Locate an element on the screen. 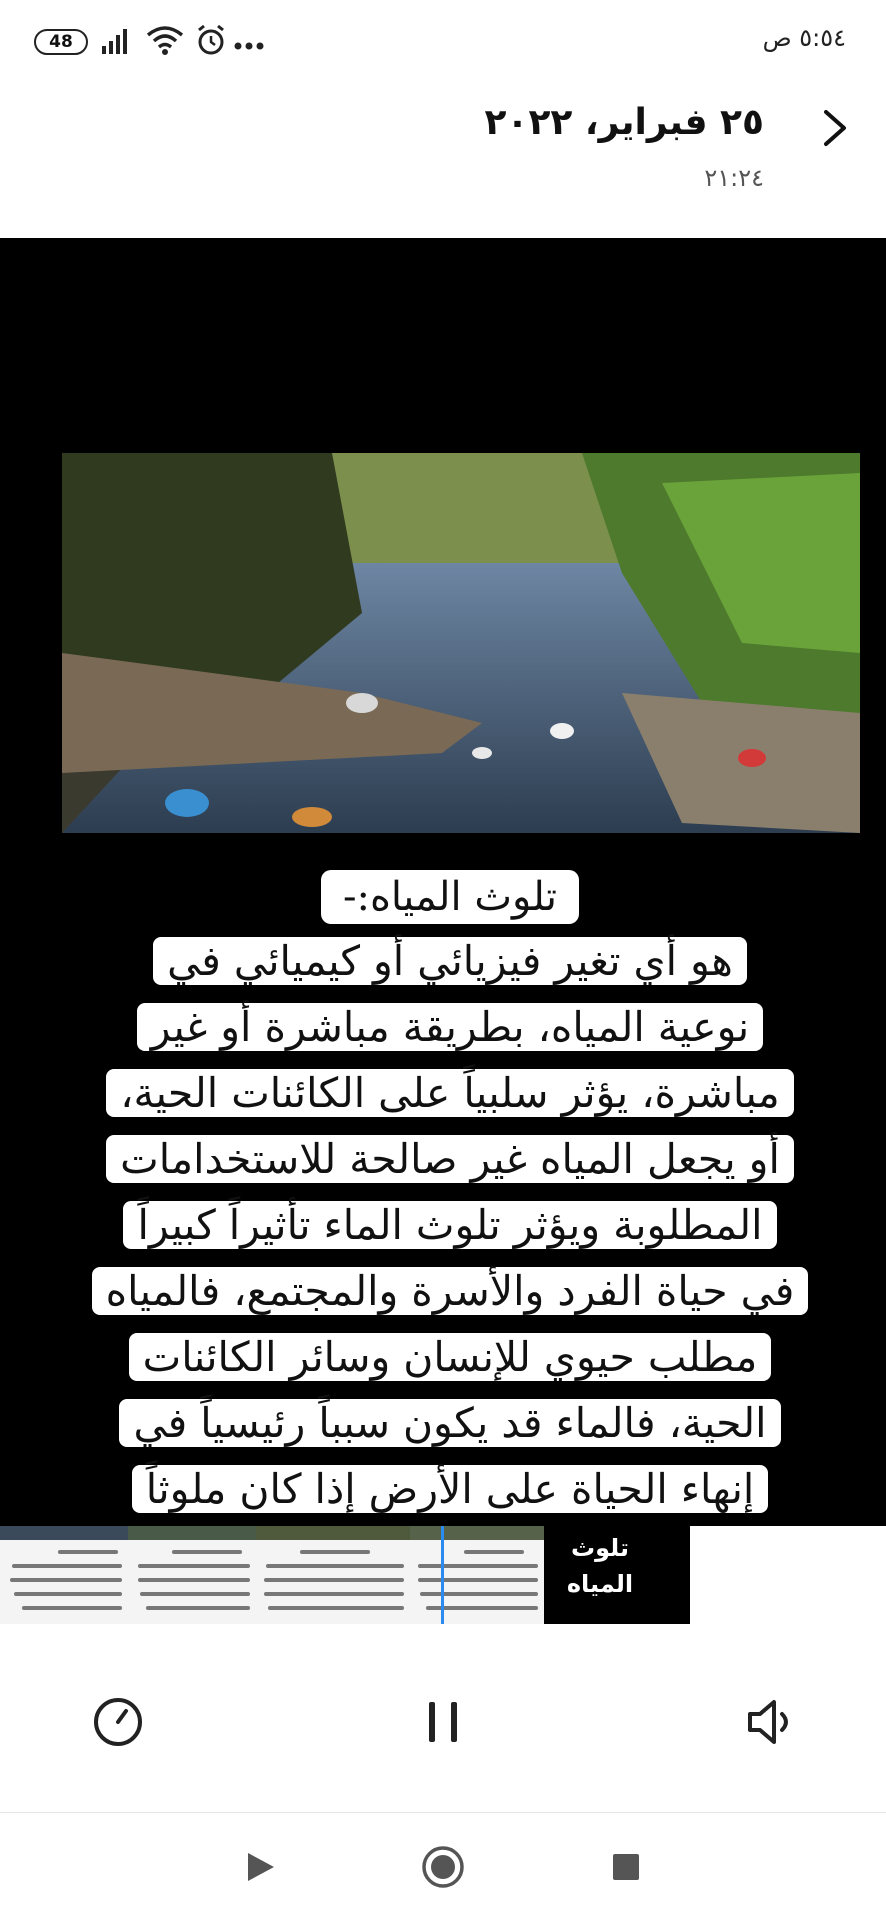  pause-icon is located at coordinates (443, 1722).